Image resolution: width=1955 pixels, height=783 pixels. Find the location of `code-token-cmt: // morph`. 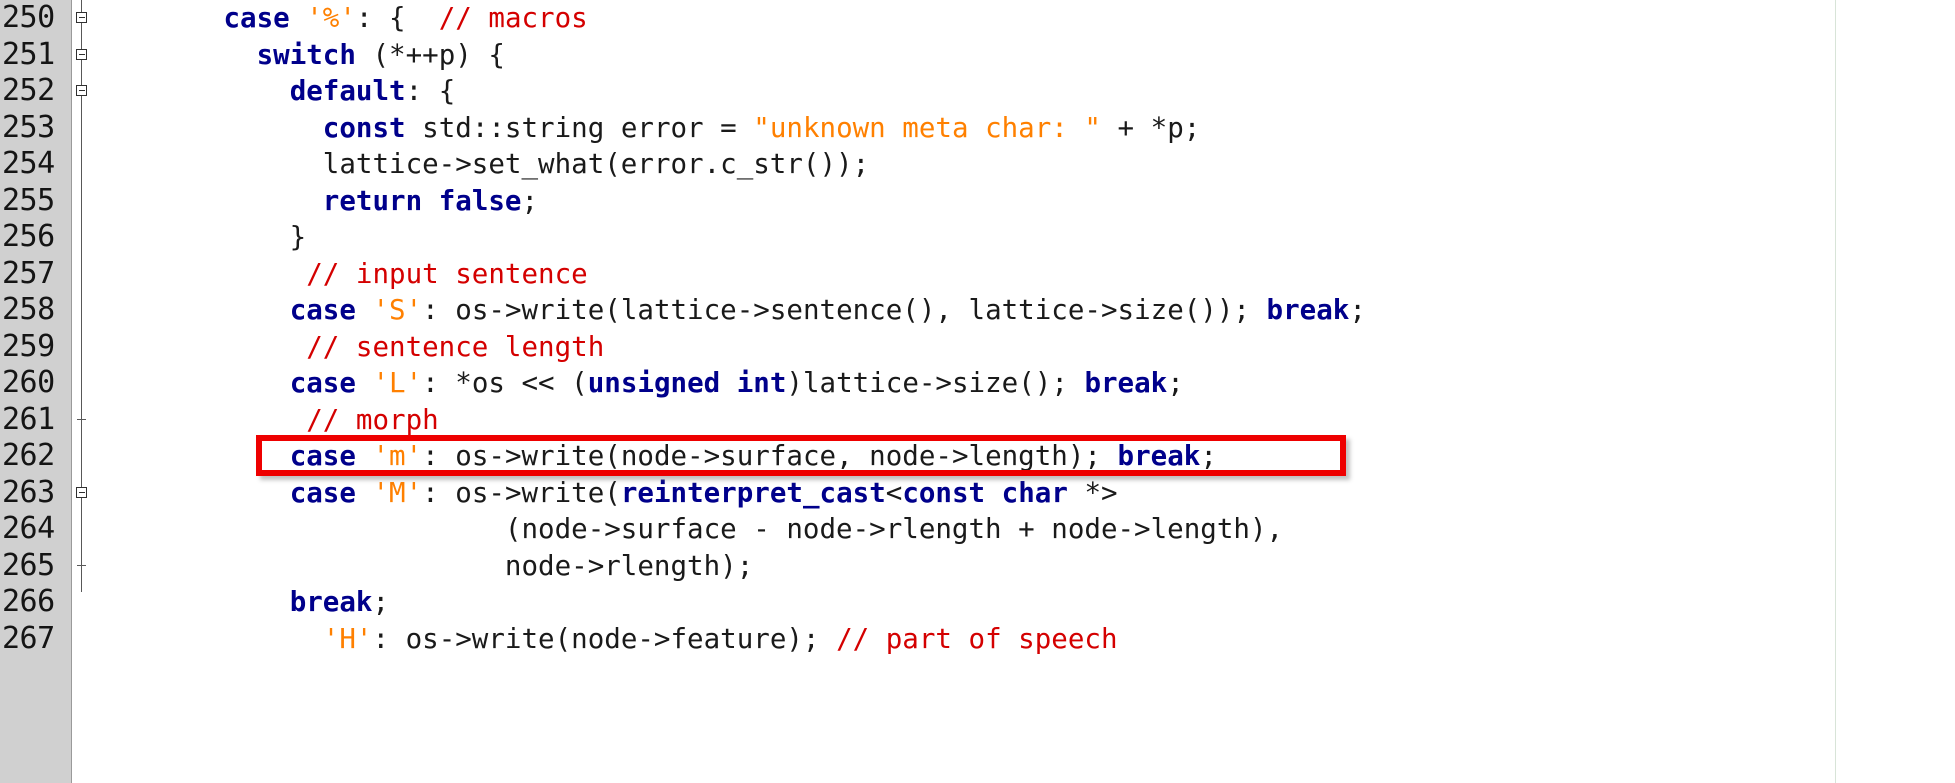

code-token-cmt: // morph is located at coordinates (372, 419).